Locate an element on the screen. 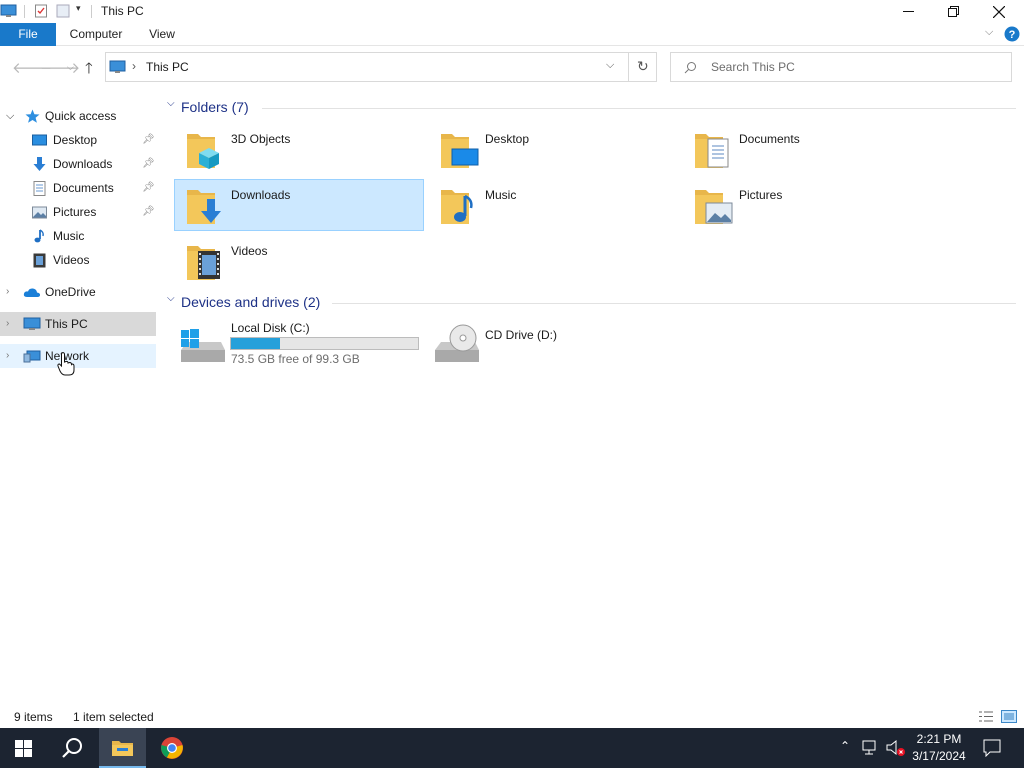 Image resolution: width=1024 pixels, height=768 pixels. this-pc-icon is located at coordinates (32, 323).